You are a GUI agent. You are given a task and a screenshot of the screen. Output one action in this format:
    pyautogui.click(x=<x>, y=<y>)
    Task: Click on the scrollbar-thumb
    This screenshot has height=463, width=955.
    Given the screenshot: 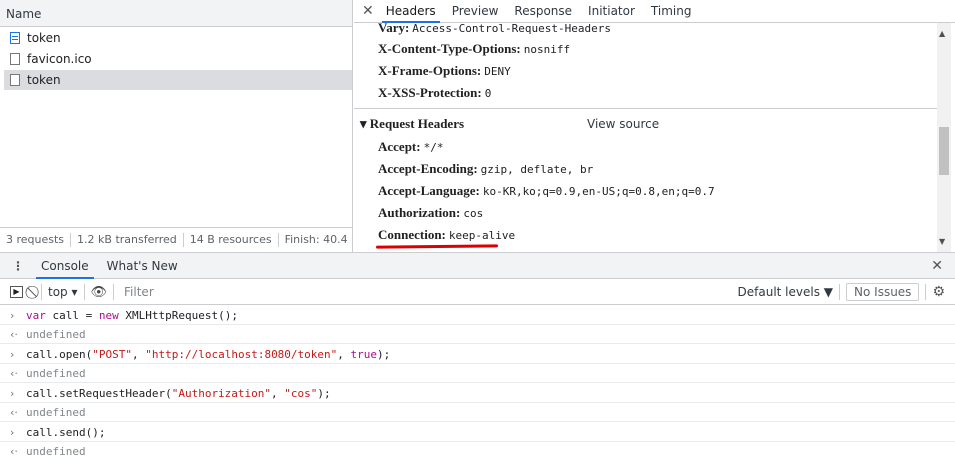 What is the action you would take?
    pyautogui.click(x=944, y=151)
    